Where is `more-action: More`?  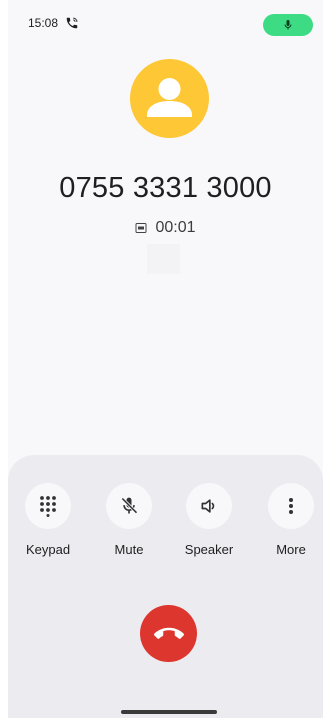 more-action: More is located at coordinates (287, 520).